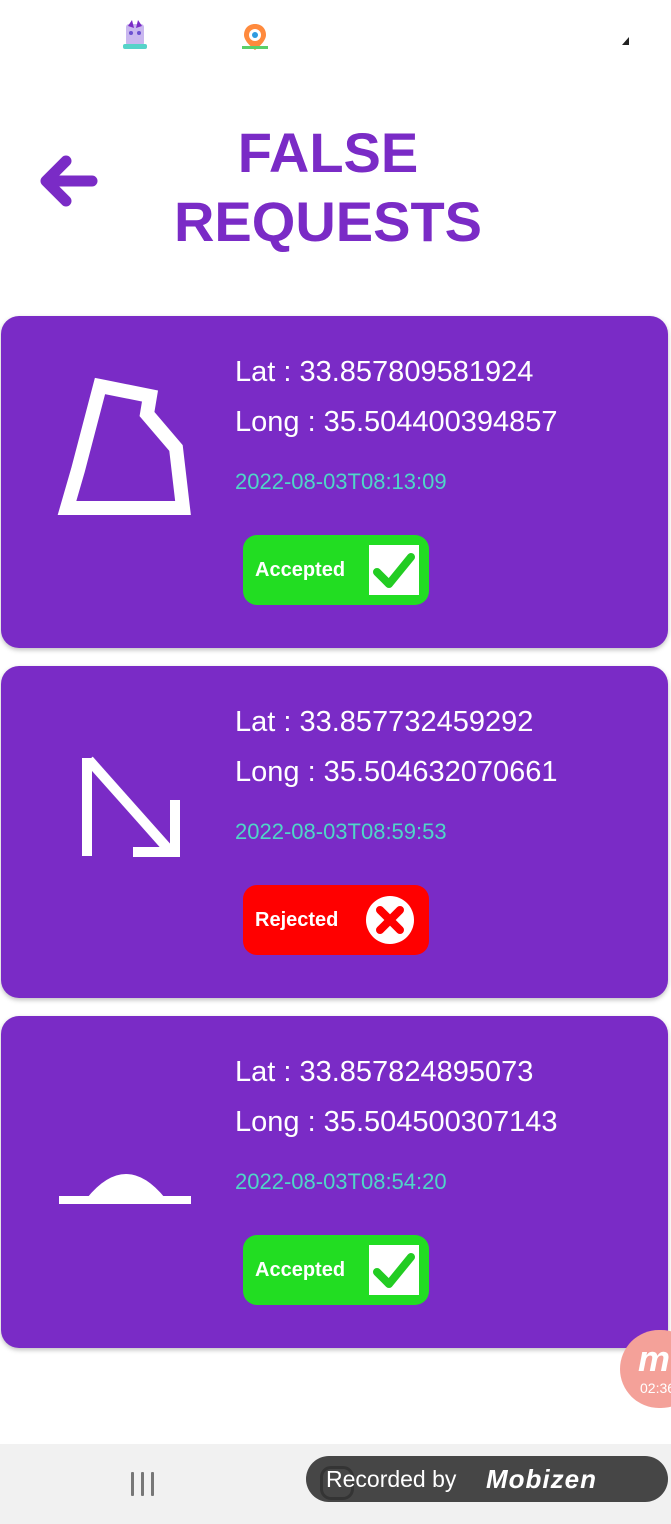 The height and width of the screenshot is (1524, 671). What do you see at coordinates (125, 1189) in the screenshot?
I see `speed-bump-icon` at bounding box center [125, 1189].